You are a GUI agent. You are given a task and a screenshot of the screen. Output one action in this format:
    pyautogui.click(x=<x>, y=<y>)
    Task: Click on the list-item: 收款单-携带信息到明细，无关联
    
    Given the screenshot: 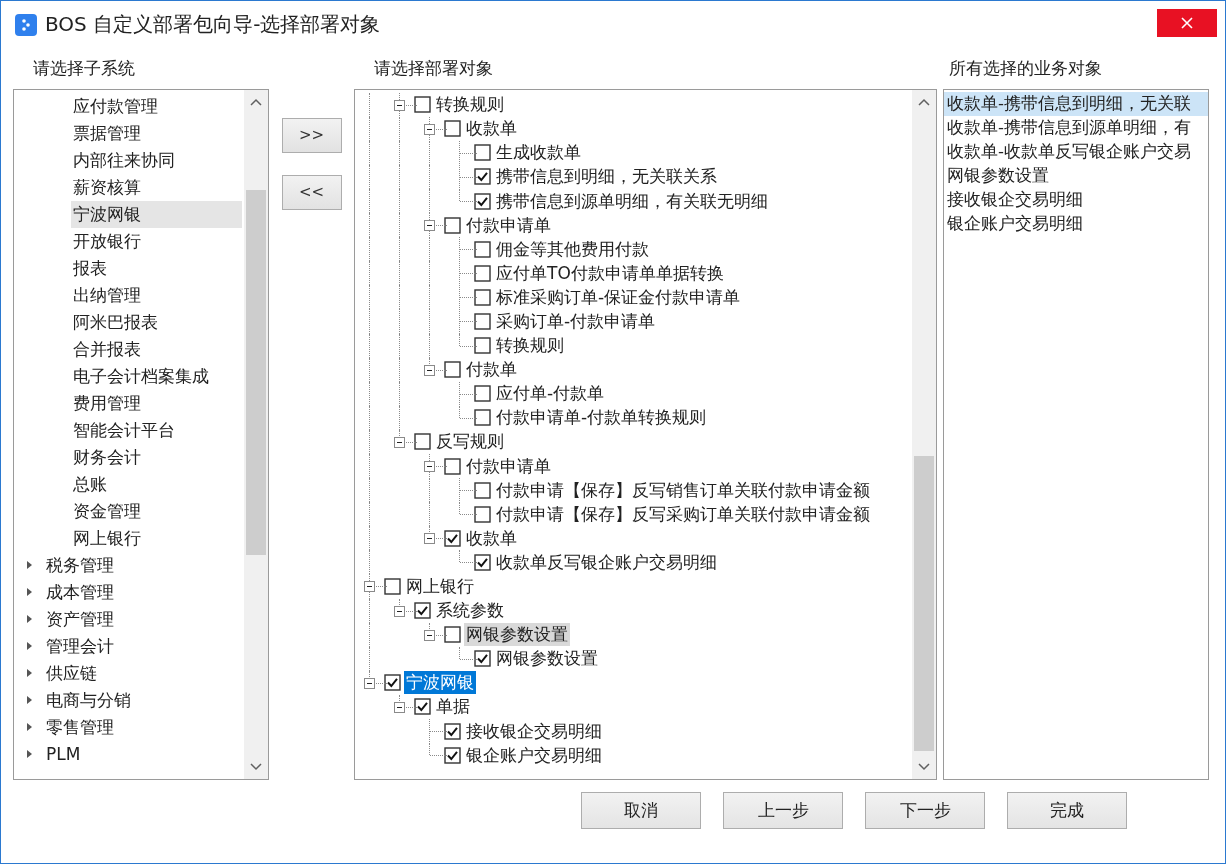 What is the action you would take?
    pyautogui.click(x=1076, y=103)
    